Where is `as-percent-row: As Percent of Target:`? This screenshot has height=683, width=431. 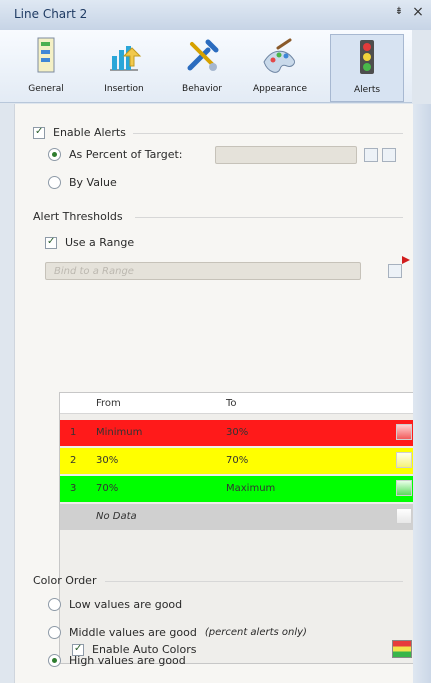 as-percent-row: As Percent of Target: is located at coordinates (115, 154).